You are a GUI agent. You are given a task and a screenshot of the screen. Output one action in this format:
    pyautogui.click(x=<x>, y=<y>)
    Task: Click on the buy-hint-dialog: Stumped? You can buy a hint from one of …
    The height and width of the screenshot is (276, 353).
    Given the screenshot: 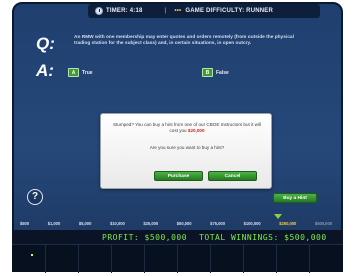 What is the action you would take?
    pyautogui.click(x=186, y=151)
    